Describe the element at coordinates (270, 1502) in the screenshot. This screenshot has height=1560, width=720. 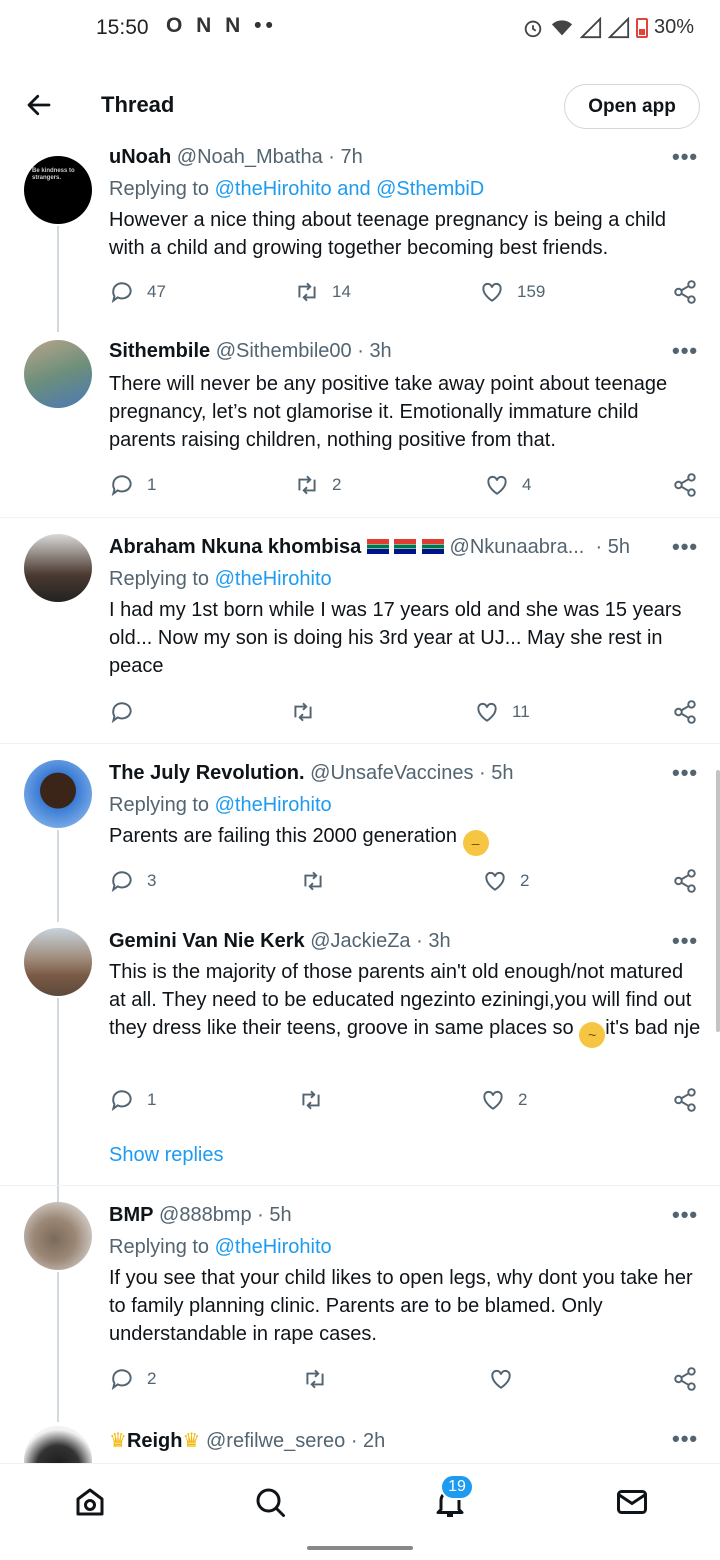
I see `search-icon` at that location.